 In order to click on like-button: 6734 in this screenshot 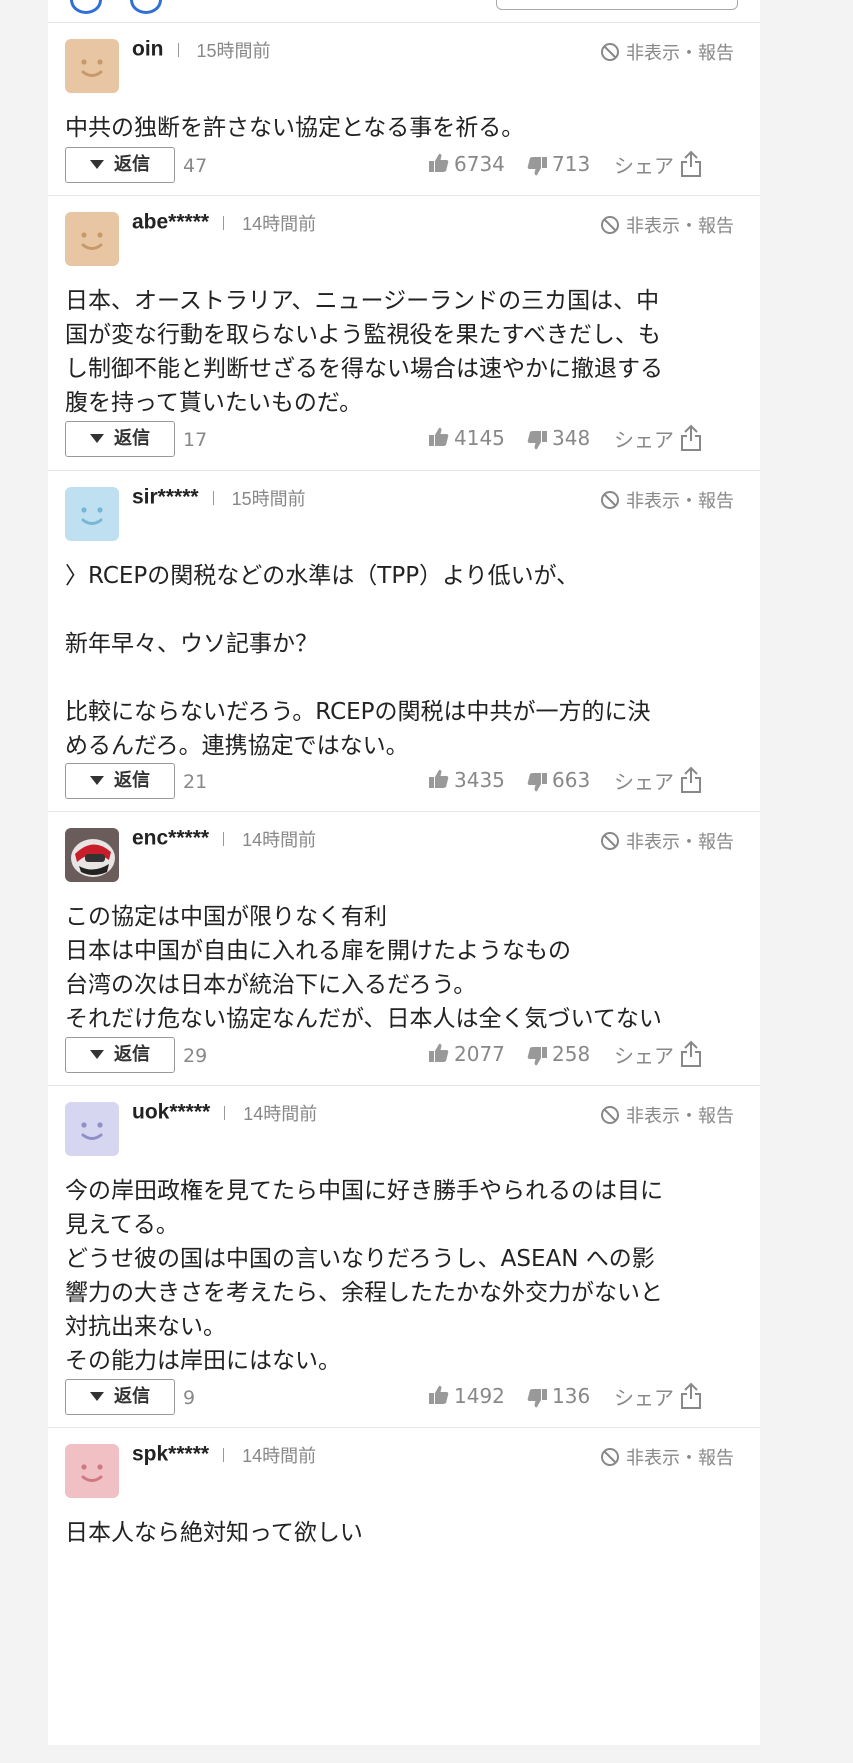, I will do `click(466, 164)`.